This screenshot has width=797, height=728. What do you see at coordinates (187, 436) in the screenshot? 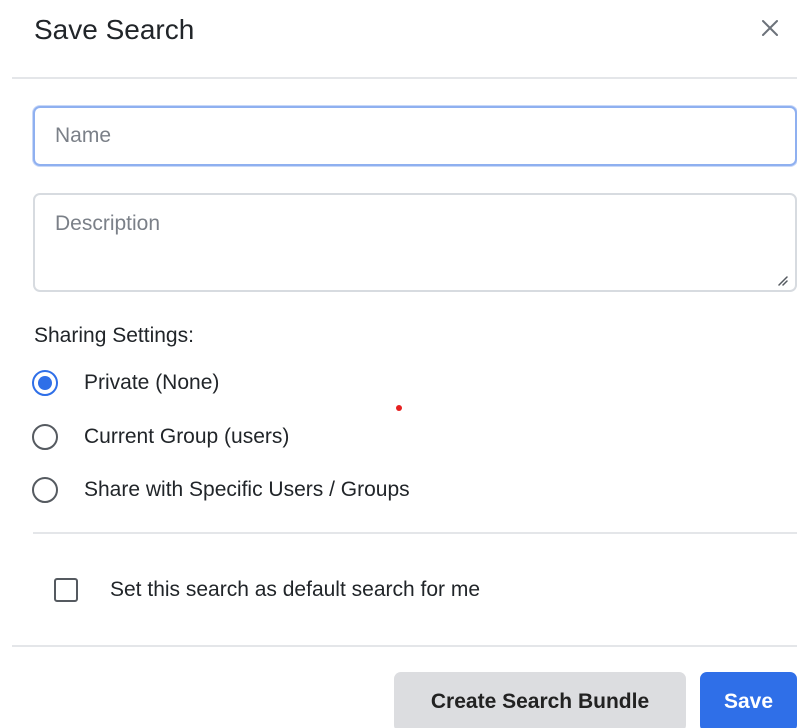
I see `radio-label: Current Group (users)` at bounding box center [187, 436].